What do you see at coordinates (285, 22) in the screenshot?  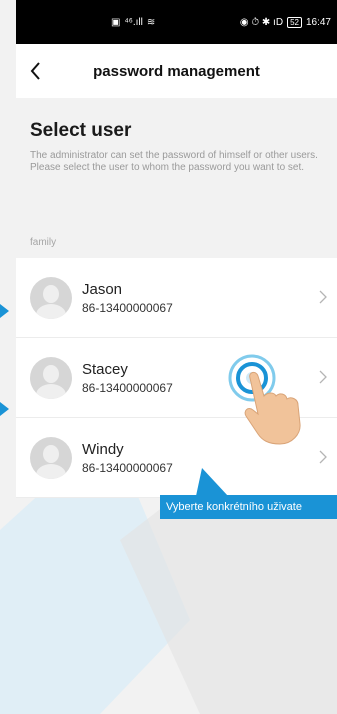 I see `status-right: ◉ ⏱ ✱ ıD 52 16:47` at bounding box center [285, 22].